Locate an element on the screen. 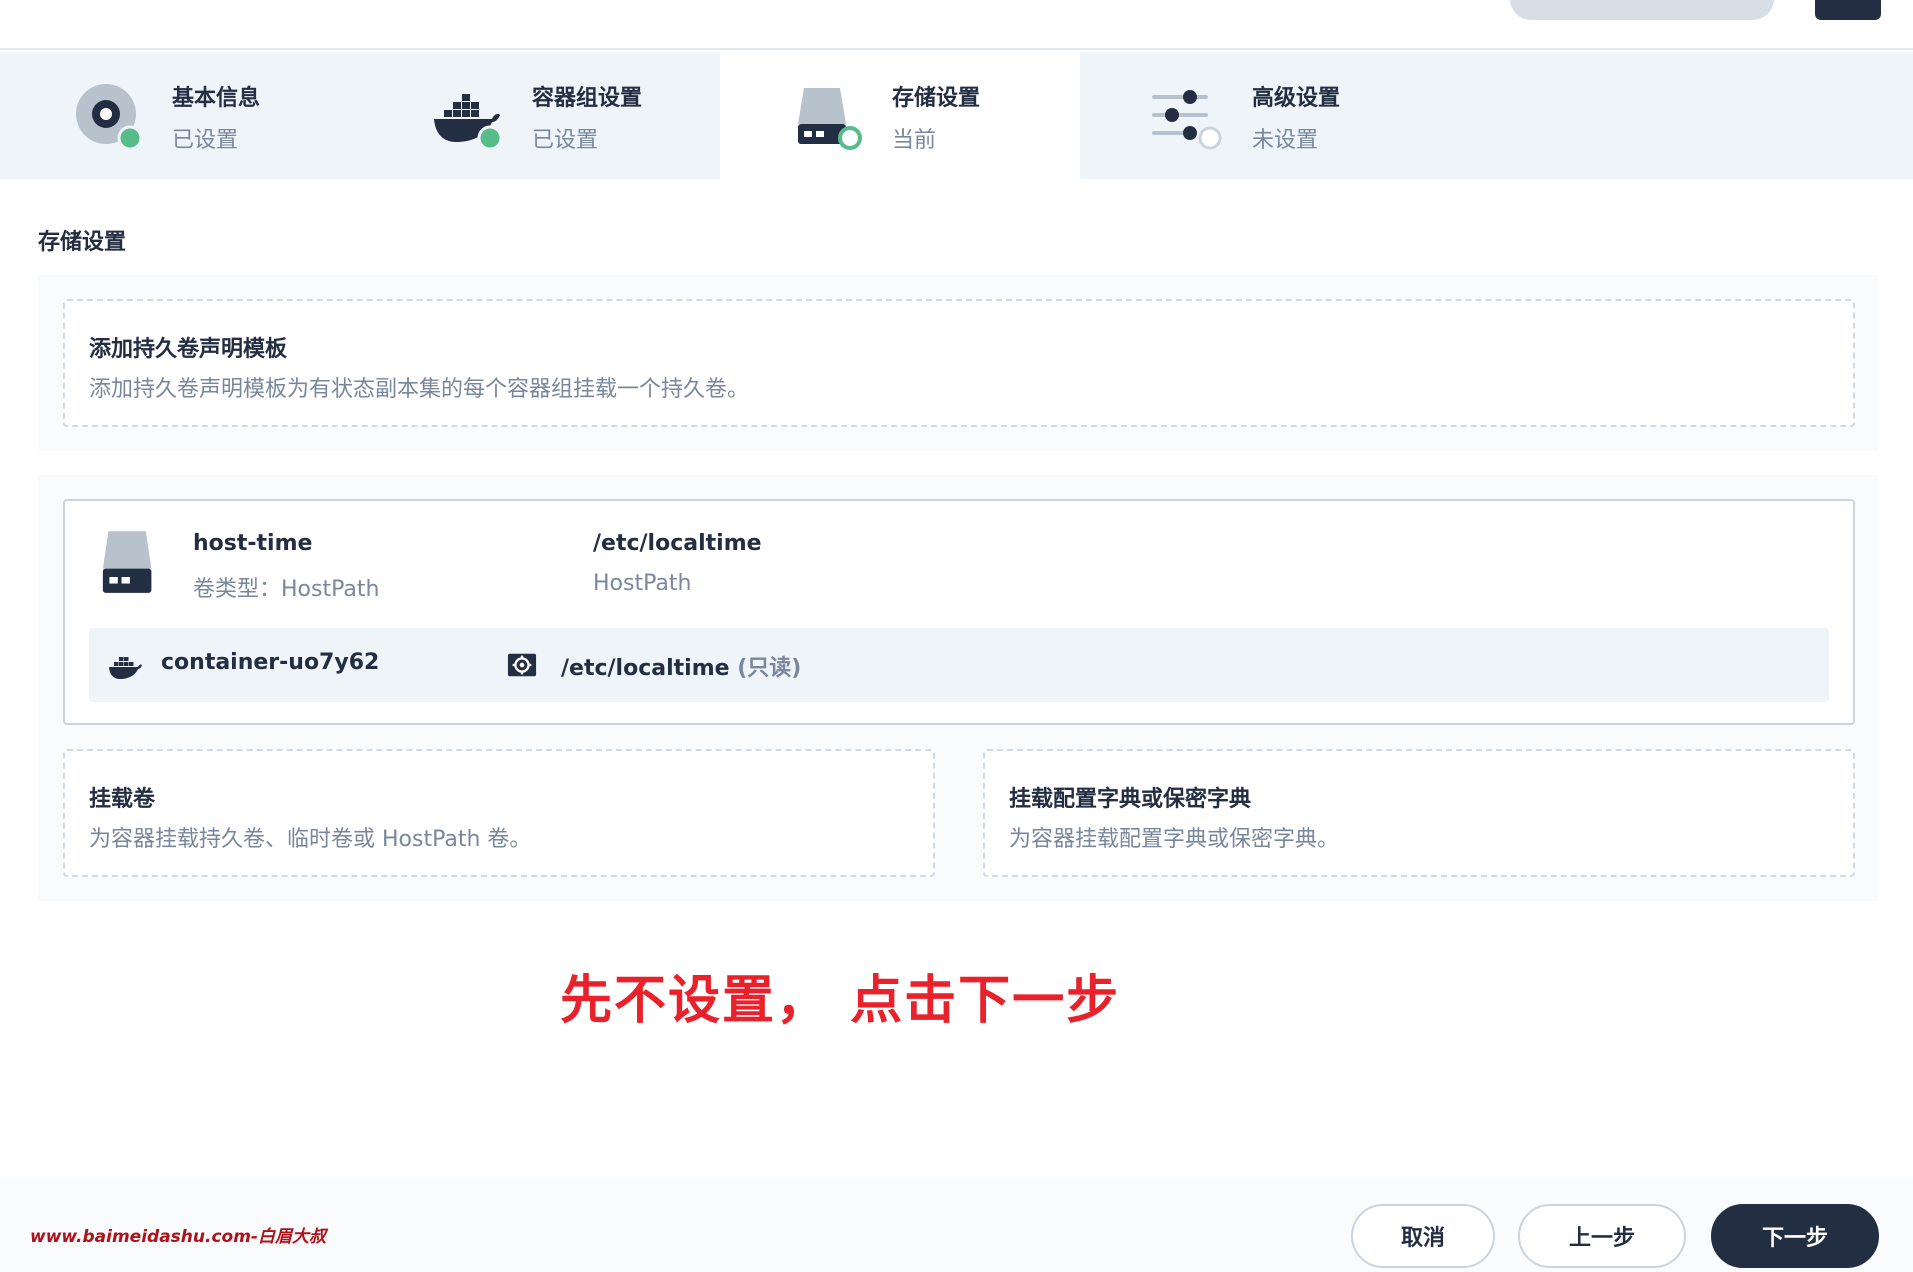 This screenshot has height=1272, width=1913. step-status: 未设置 is located at coordinates (1285, 140).